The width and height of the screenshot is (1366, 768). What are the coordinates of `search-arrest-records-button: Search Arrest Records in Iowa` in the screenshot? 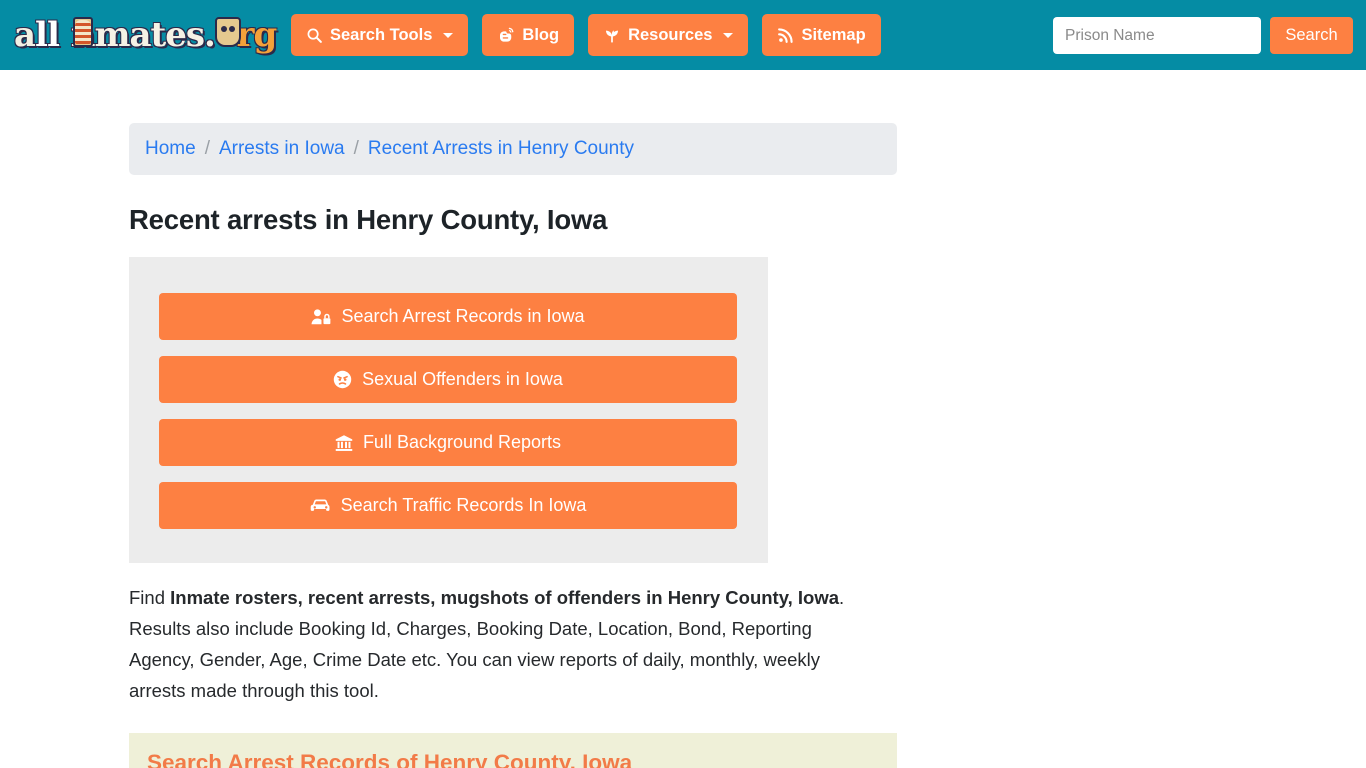 It's located at (448, 316).